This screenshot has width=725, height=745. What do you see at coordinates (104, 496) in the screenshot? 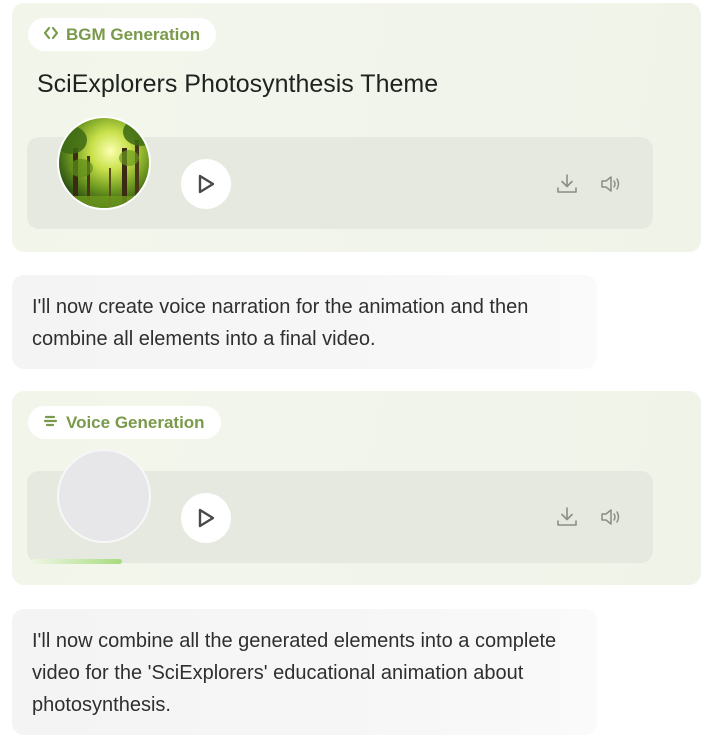
I see `placeholder-avatar` at bounding box center [104, 496].